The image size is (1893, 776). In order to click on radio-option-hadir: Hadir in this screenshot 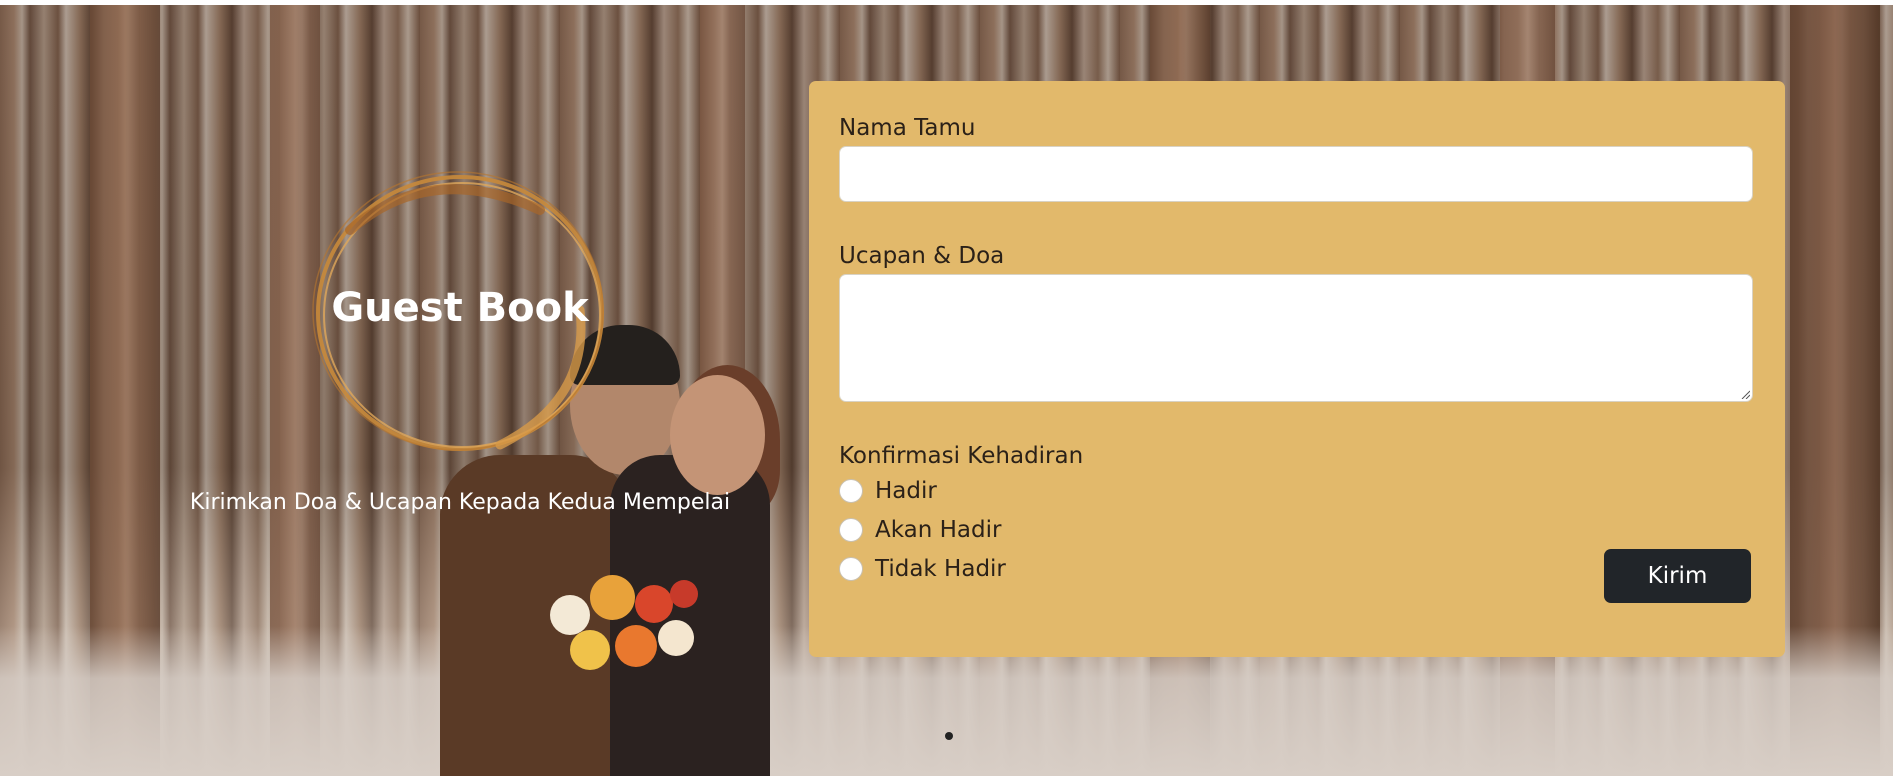, I will do `click(888, 491)`.